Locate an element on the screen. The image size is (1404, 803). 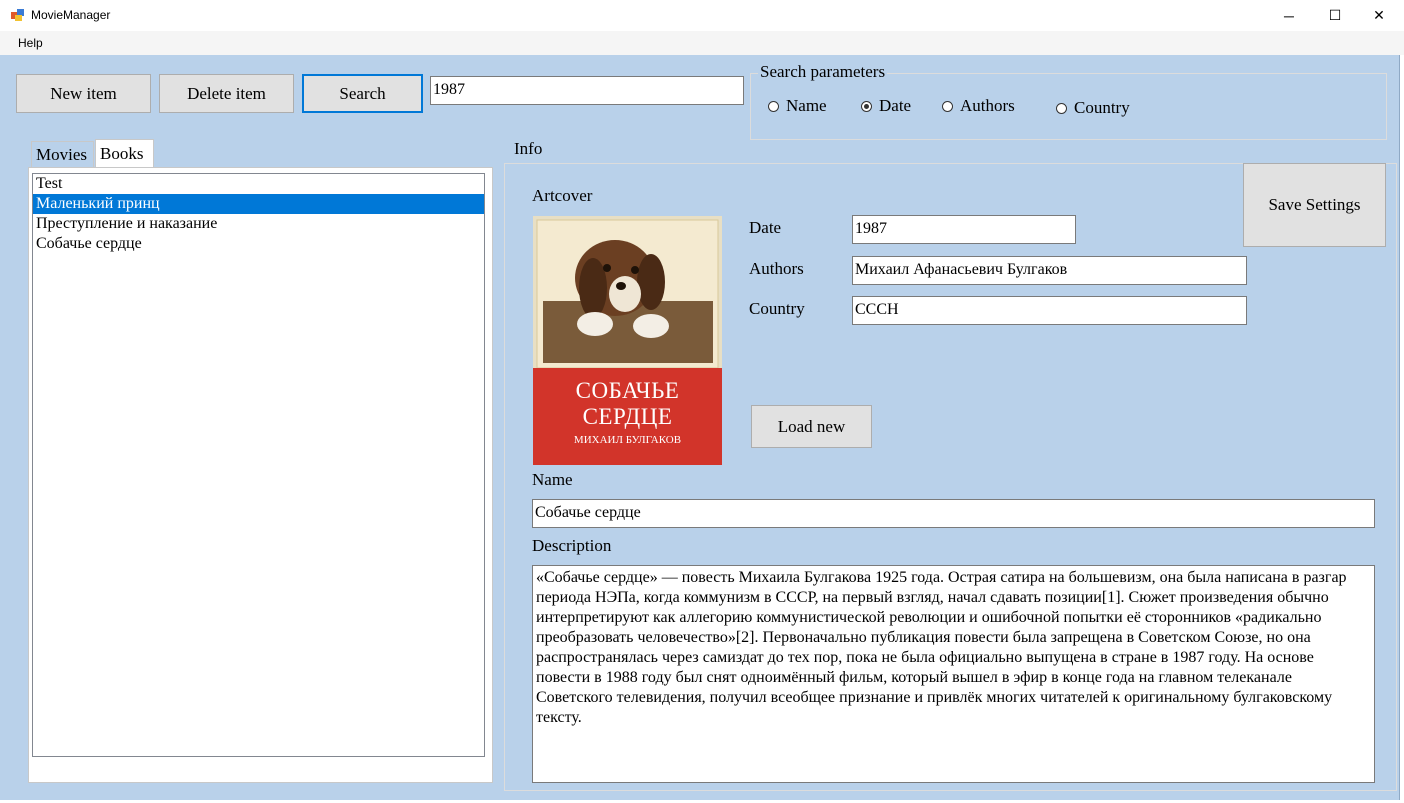
delete-item-button: Delete item is located at coordinates (226, 93).